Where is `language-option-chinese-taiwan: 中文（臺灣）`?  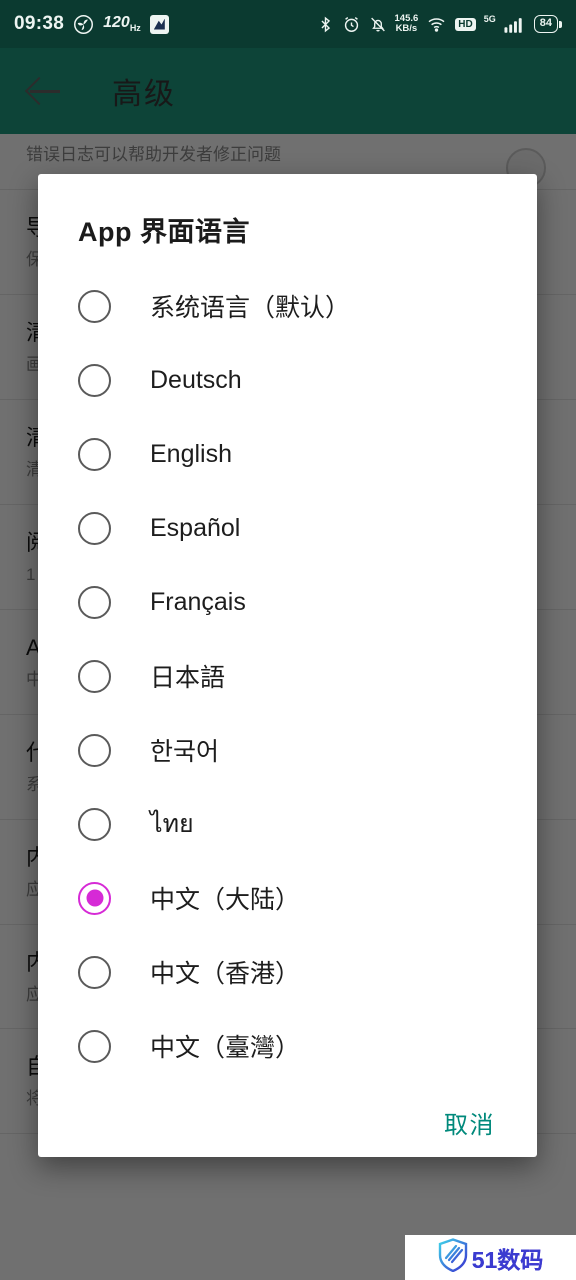 language-option-chinese-taiwan: 中文（臺灣） is located at coordinates (287, 1046).